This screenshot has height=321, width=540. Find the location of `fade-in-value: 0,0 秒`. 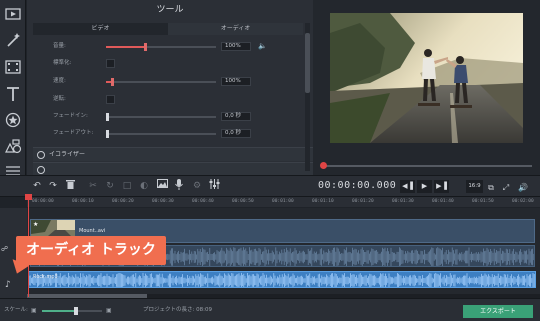

fade-in-value: 0,0 秒 is located at coordinates (236, 116).